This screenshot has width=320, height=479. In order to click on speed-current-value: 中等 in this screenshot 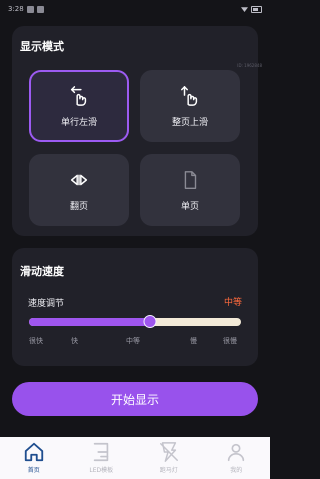, I will do `click(232, 303)`.